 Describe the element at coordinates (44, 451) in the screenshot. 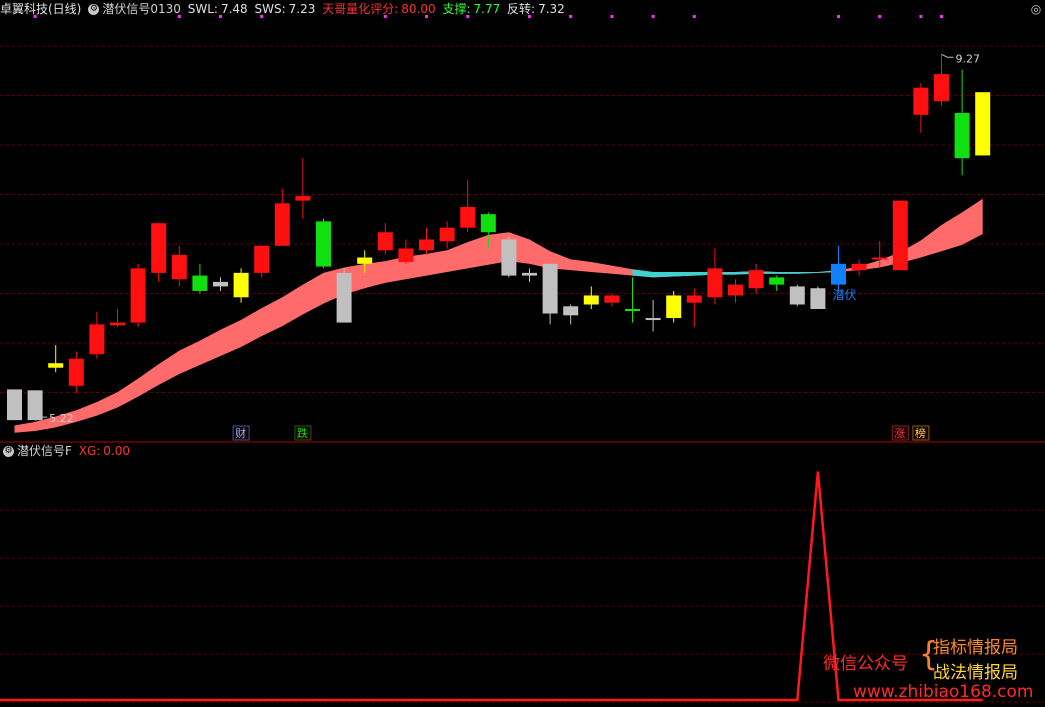

I see `sub-indicator-name: 潜伏信号F` at that location.